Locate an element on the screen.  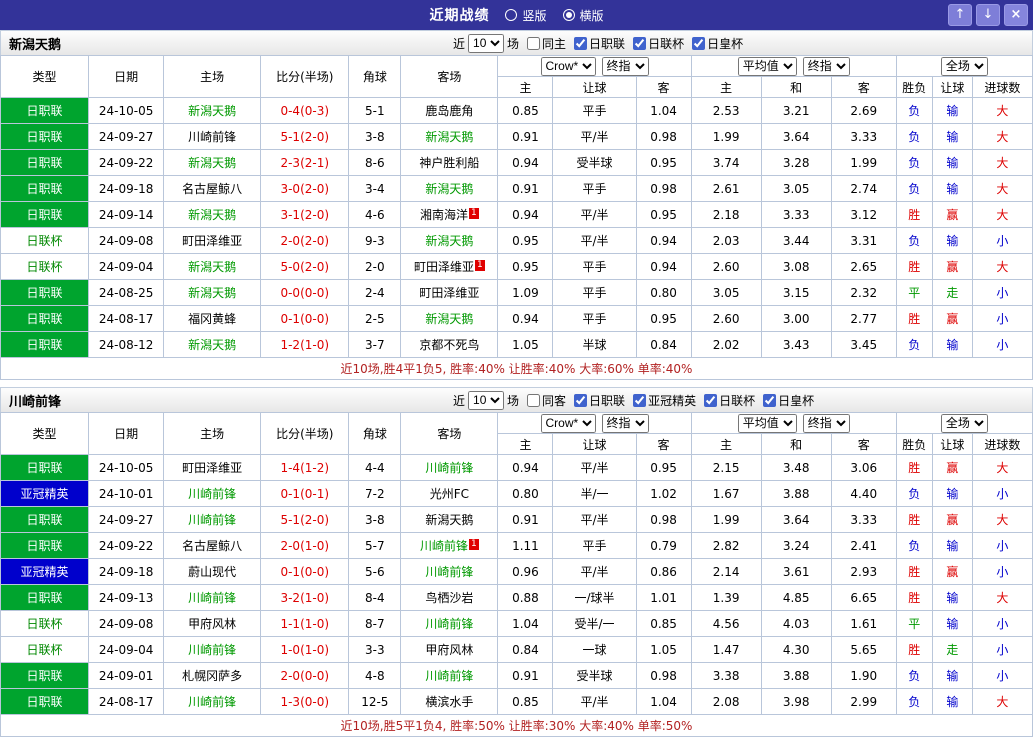
home-team: 町田泽维亚 is located at coordinates (212, 240).